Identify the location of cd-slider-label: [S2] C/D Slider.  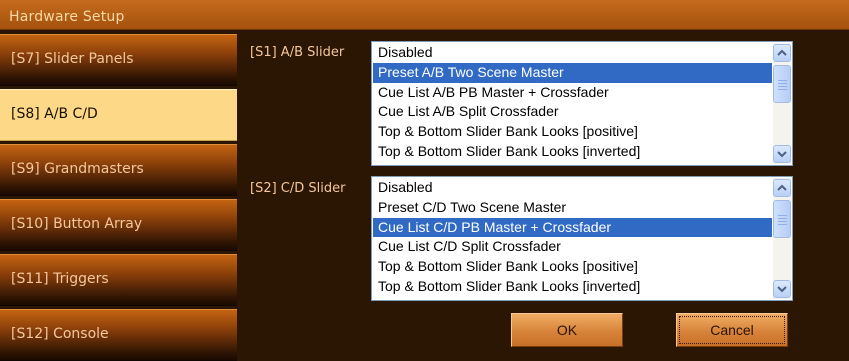
(298, 188).